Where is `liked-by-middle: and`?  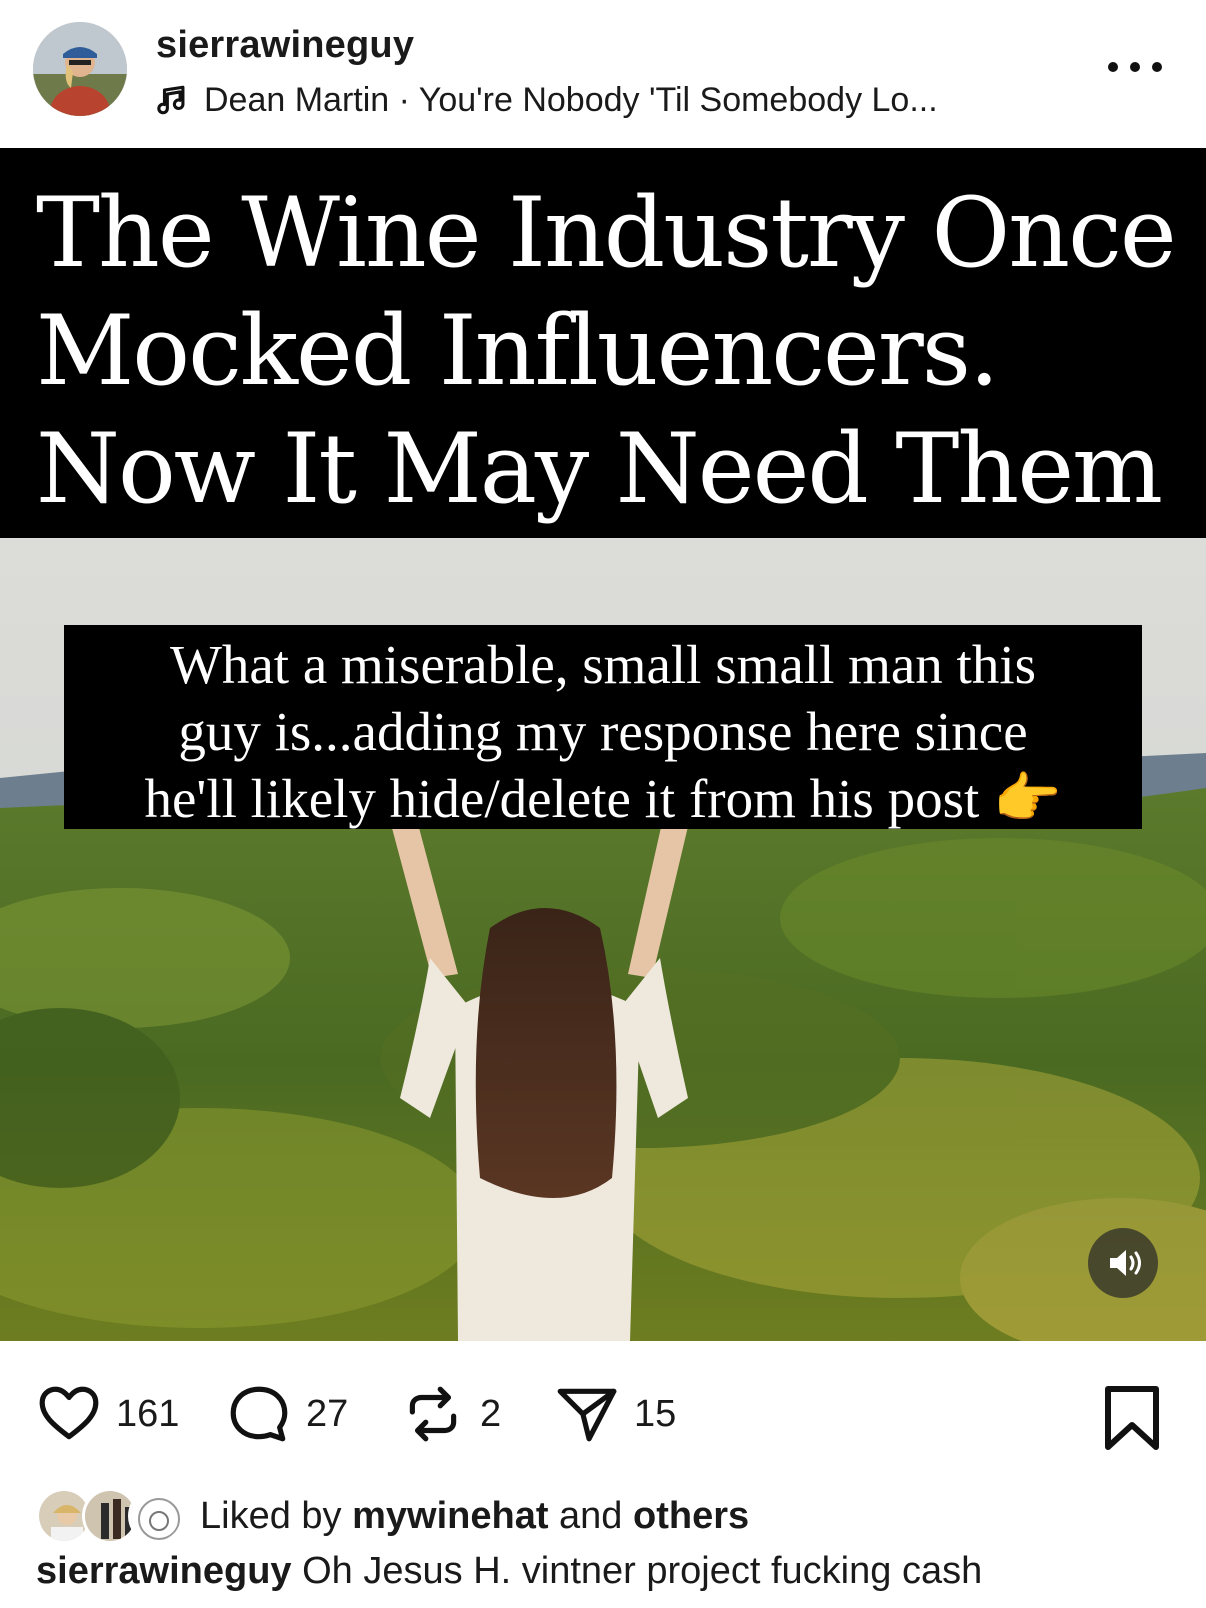 liked-by-middle: and is located at coordinates (591, 1515).